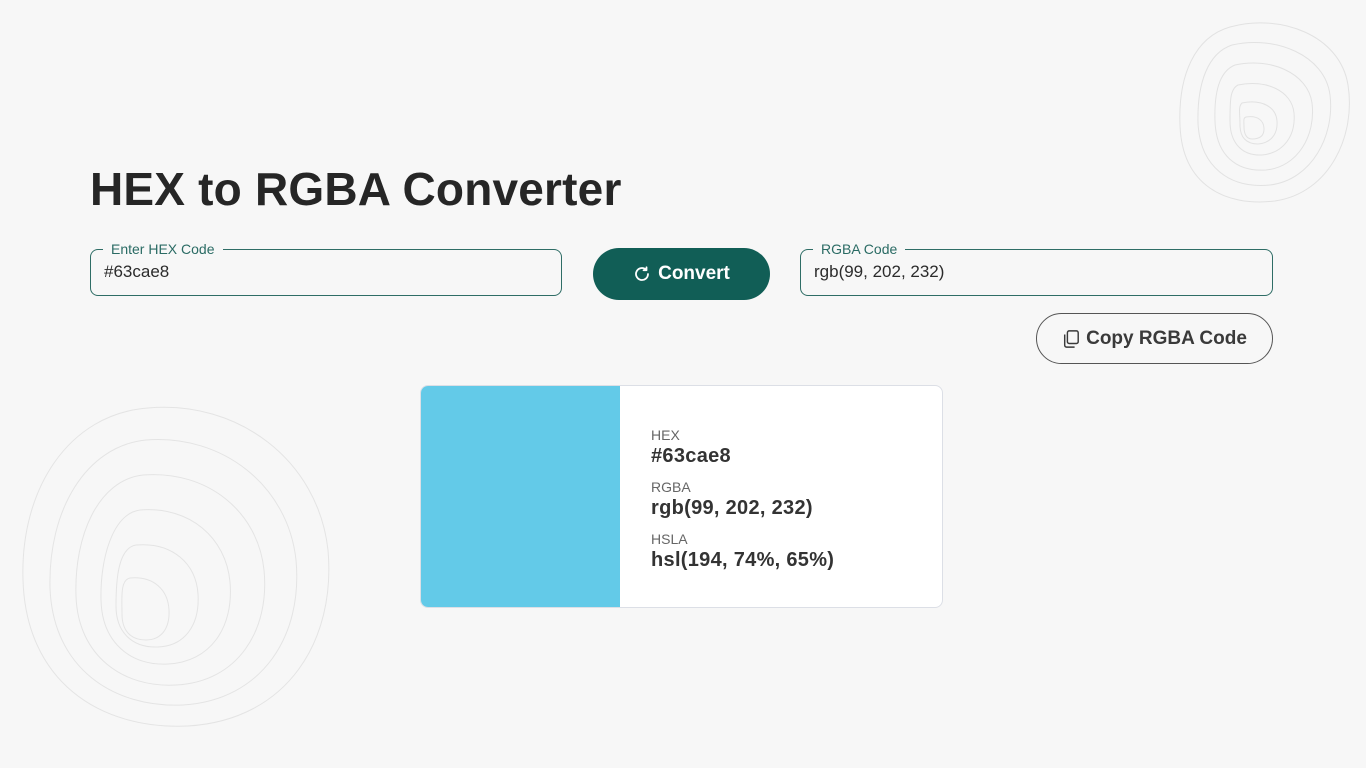 The height and width of the screenshot is (768, 1366). What do you see at coordinates (356, 189) in the screenshot?
I see `page-title: HEX to RGBA Converter` at bounding box center [356, 189].